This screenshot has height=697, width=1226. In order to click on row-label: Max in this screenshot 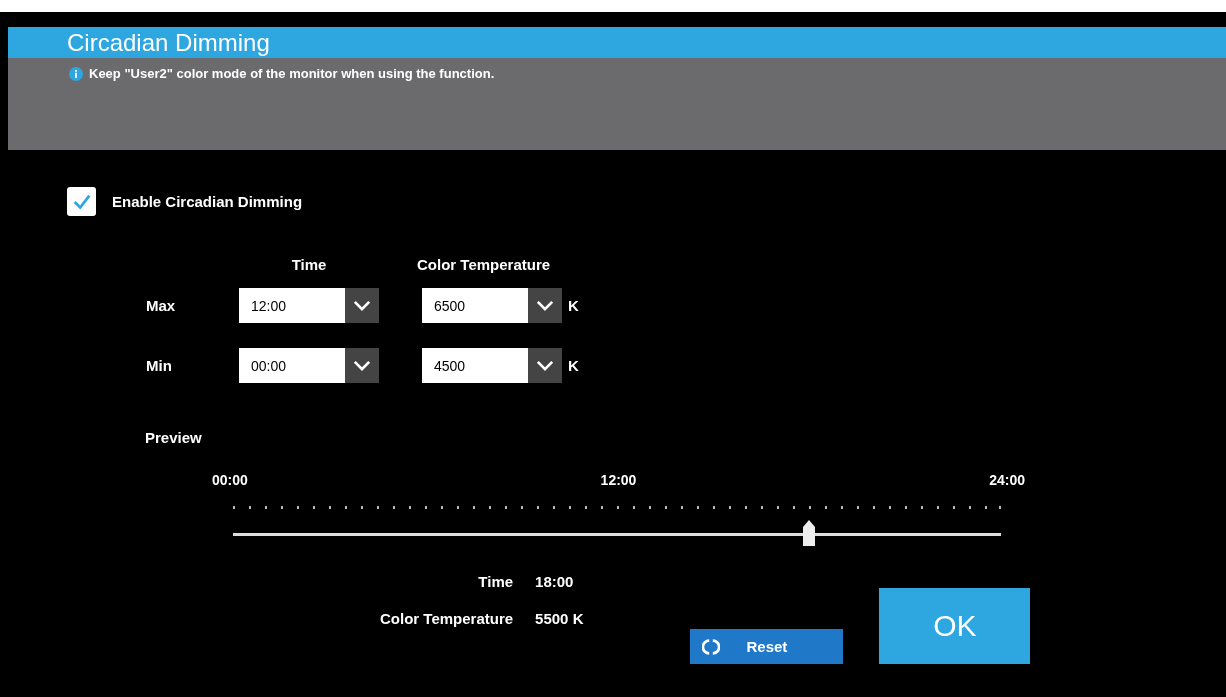, I will do `click(161, 305)`.